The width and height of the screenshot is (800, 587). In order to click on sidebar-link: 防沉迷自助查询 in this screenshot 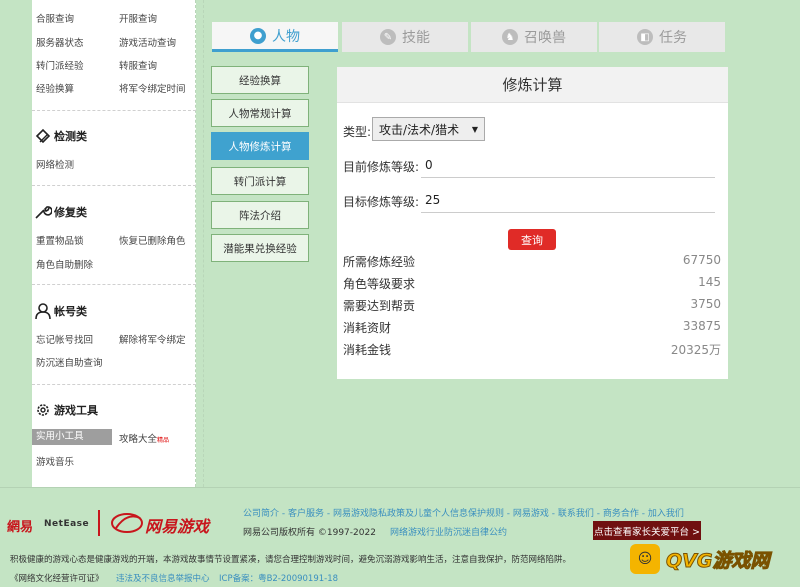, I will do `click(69, 362)`.